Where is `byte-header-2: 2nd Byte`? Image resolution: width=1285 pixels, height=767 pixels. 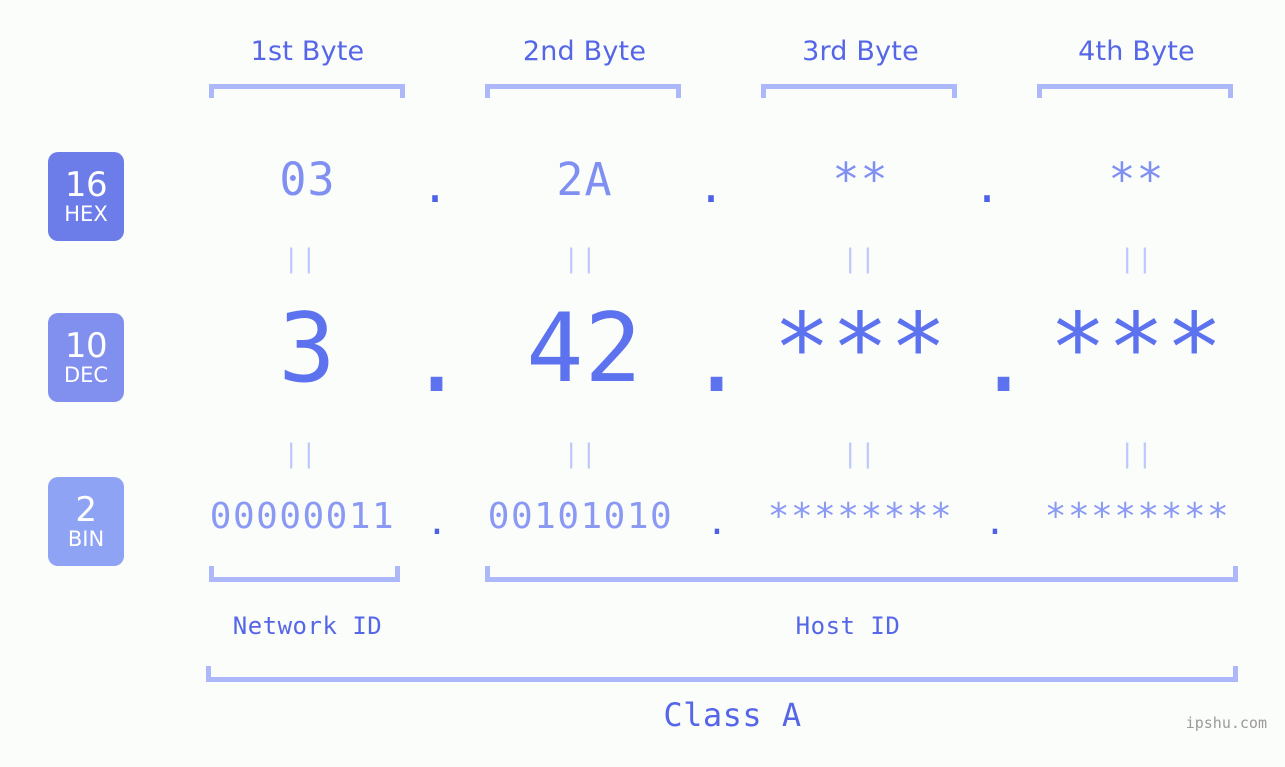 byte-header-2: 2nd Byte is located at coordinates (584, 51).